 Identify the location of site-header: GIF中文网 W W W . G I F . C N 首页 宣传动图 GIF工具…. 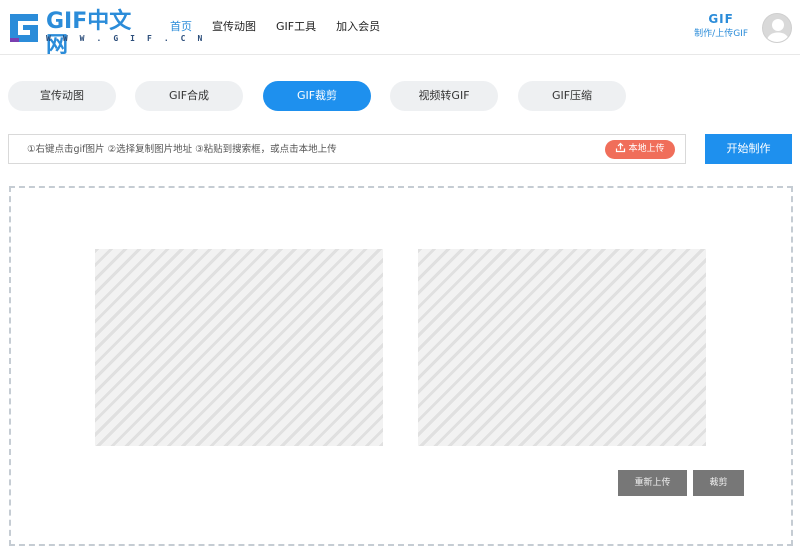
(400, 29).